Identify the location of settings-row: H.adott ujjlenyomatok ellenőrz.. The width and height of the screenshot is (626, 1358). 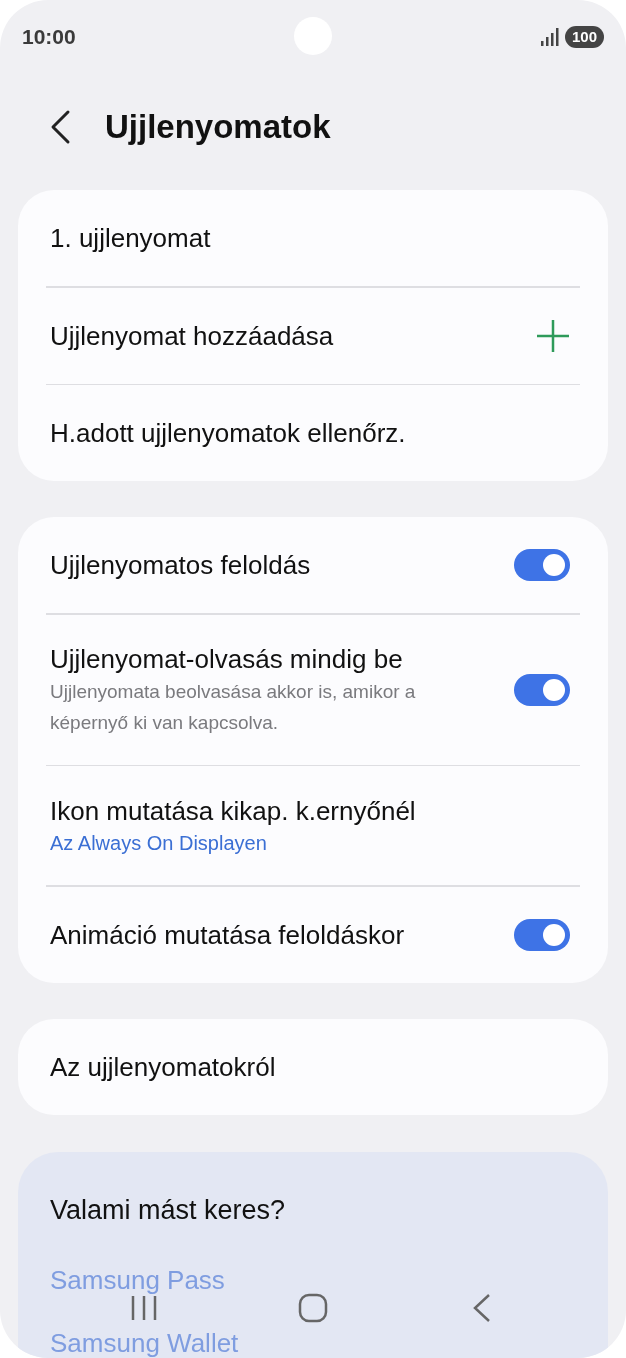
(313, 433).